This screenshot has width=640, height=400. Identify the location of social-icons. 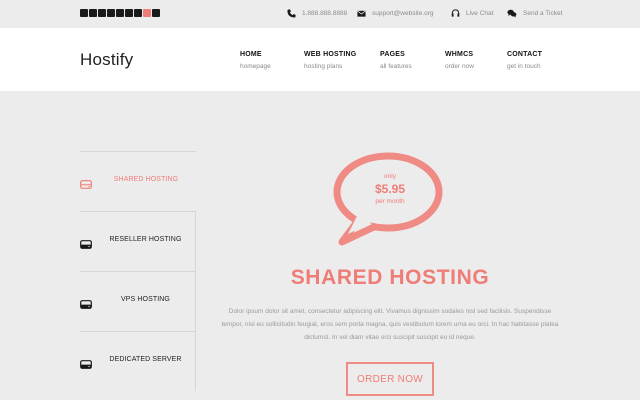
(120, 13).